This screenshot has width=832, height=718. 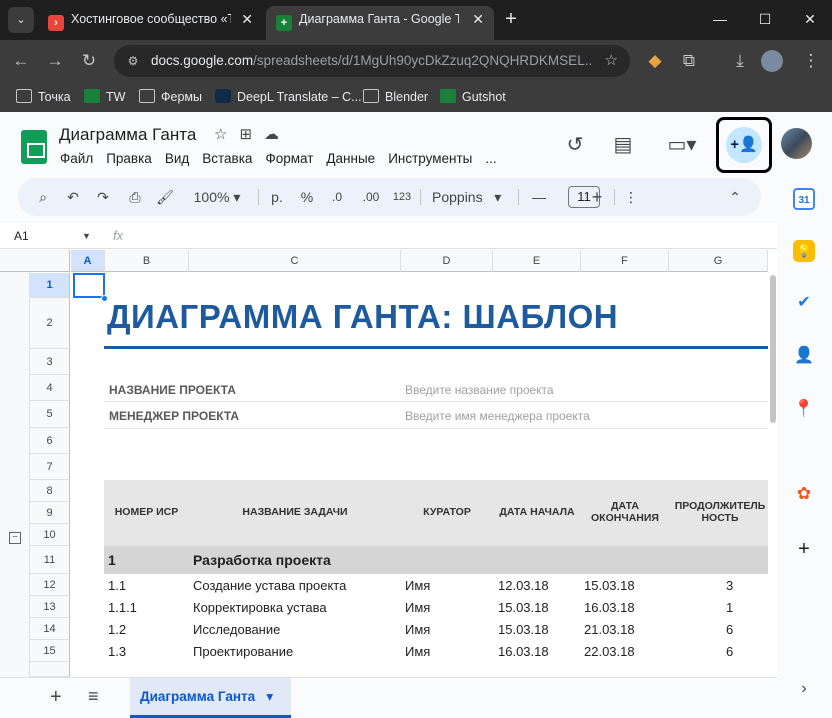 What do you see at coordinates (50, 651) in the screenshot?
I see `row-header: 15` at bounding box center [50, 651].